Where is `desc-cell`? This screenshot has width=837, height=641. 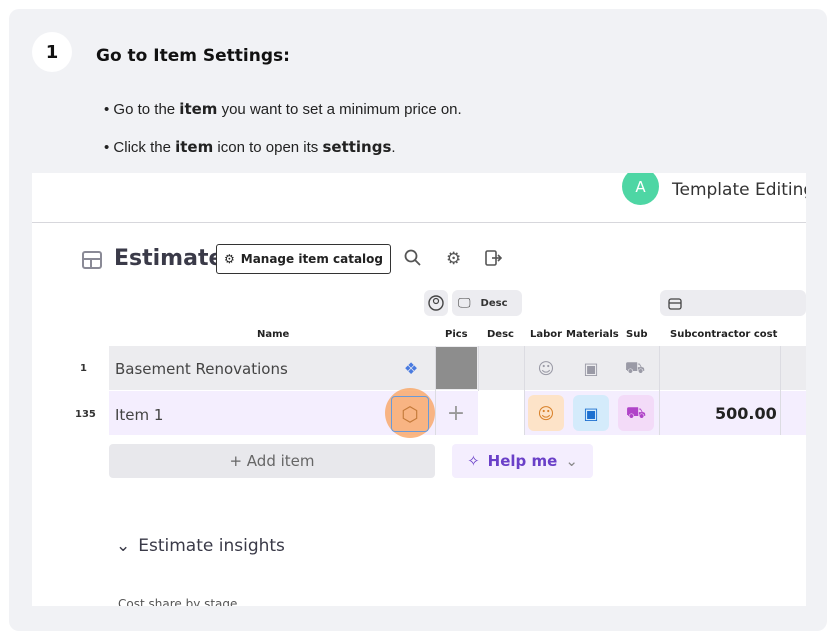
desc-cell is located at coordinates (501, 413).